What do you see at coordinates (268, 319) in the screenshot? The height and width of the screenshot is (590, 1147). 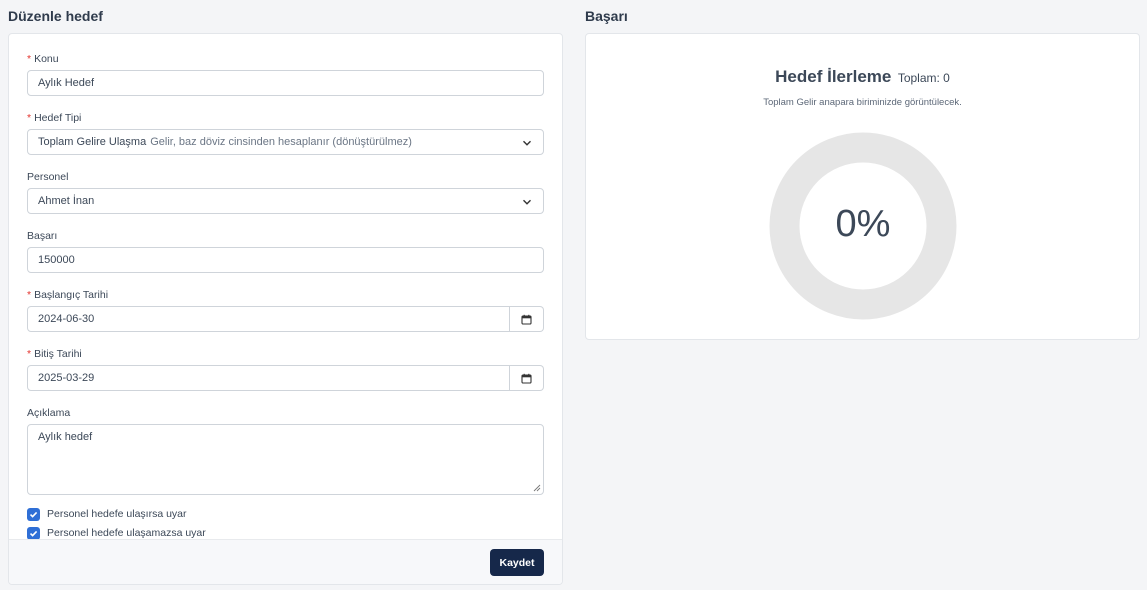 I see `baslangic-date-input: 2024-06-30` at bounding box center [268, 319].